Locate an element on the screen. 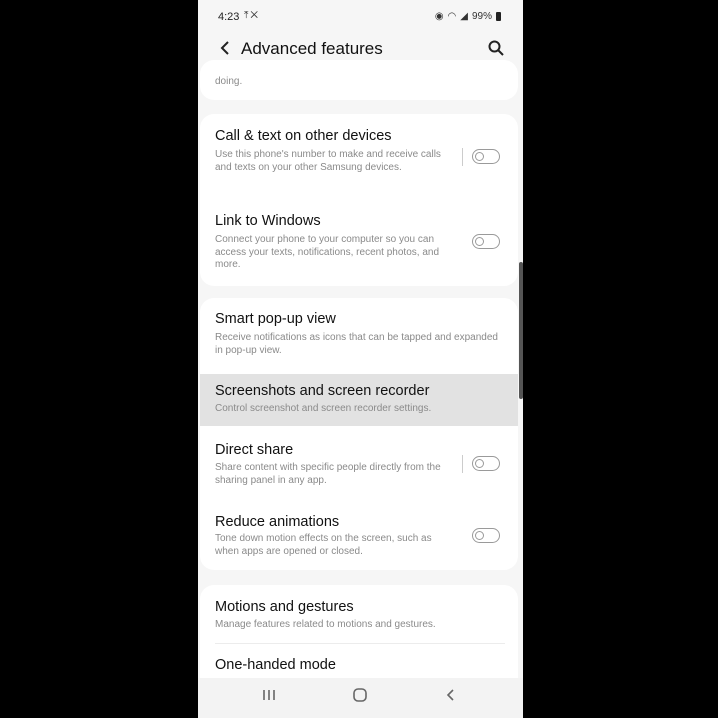 The width and height of the screenshot is (718, 718). setting-title: Motions and gestures is located at coordinates (284, 607).